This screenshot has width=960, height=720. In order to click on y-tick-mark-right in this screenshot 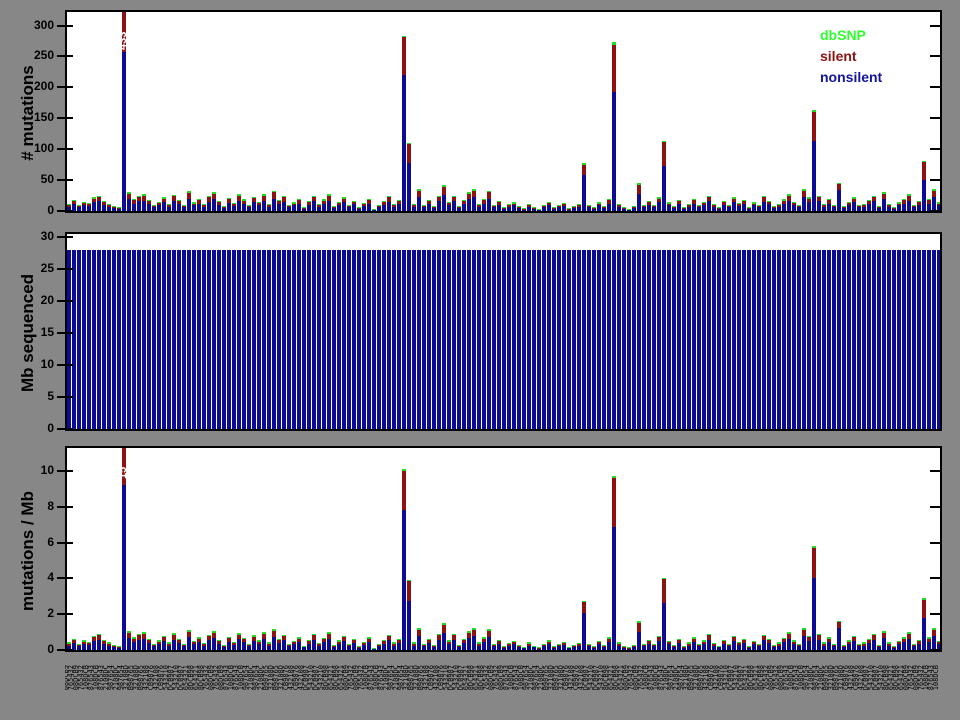, I will do `click(935, 180)`.